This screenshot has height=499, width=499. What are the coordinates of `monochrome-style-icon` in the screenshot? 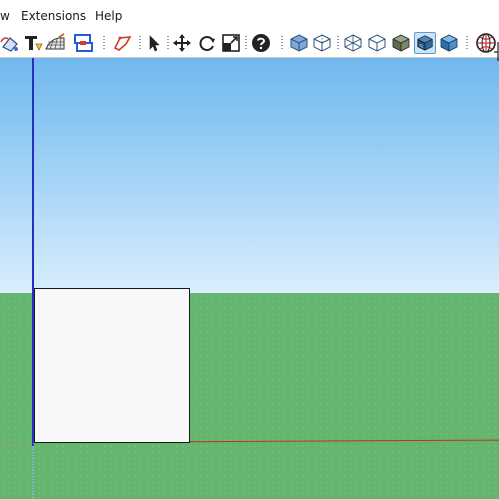 It's located at (449, 43).